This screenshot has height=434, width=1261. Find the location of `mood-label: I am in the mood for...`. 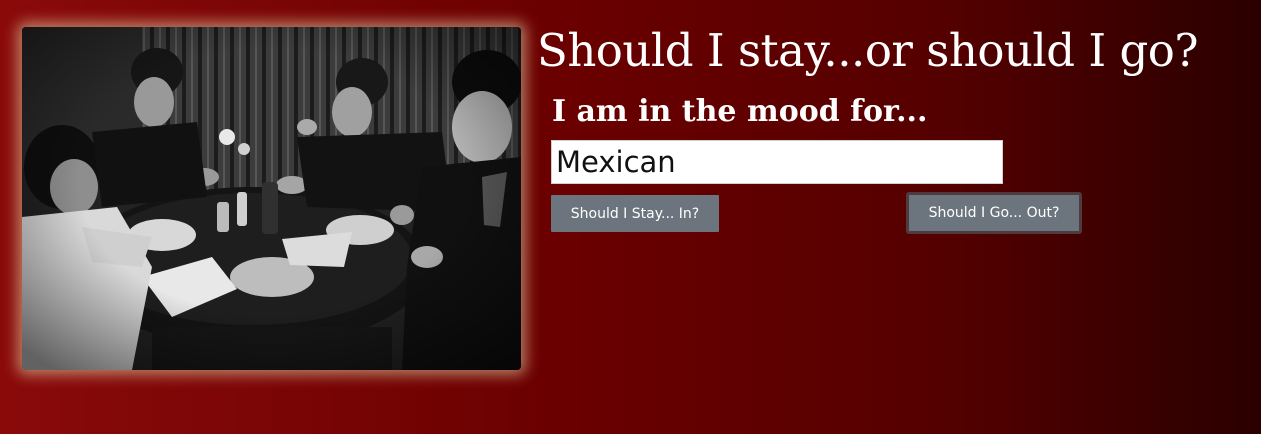

mood-label: I am in the mood for... is located at coordinates (740, 111).